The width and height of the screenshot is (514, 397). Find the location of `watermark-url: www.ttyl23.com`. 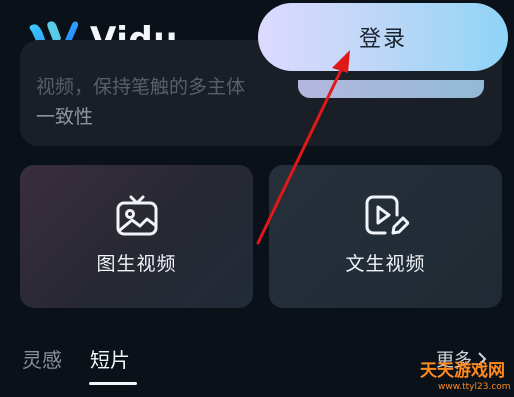

watermark-url: www.ttyl23.com is located at coordinates (474, 387).